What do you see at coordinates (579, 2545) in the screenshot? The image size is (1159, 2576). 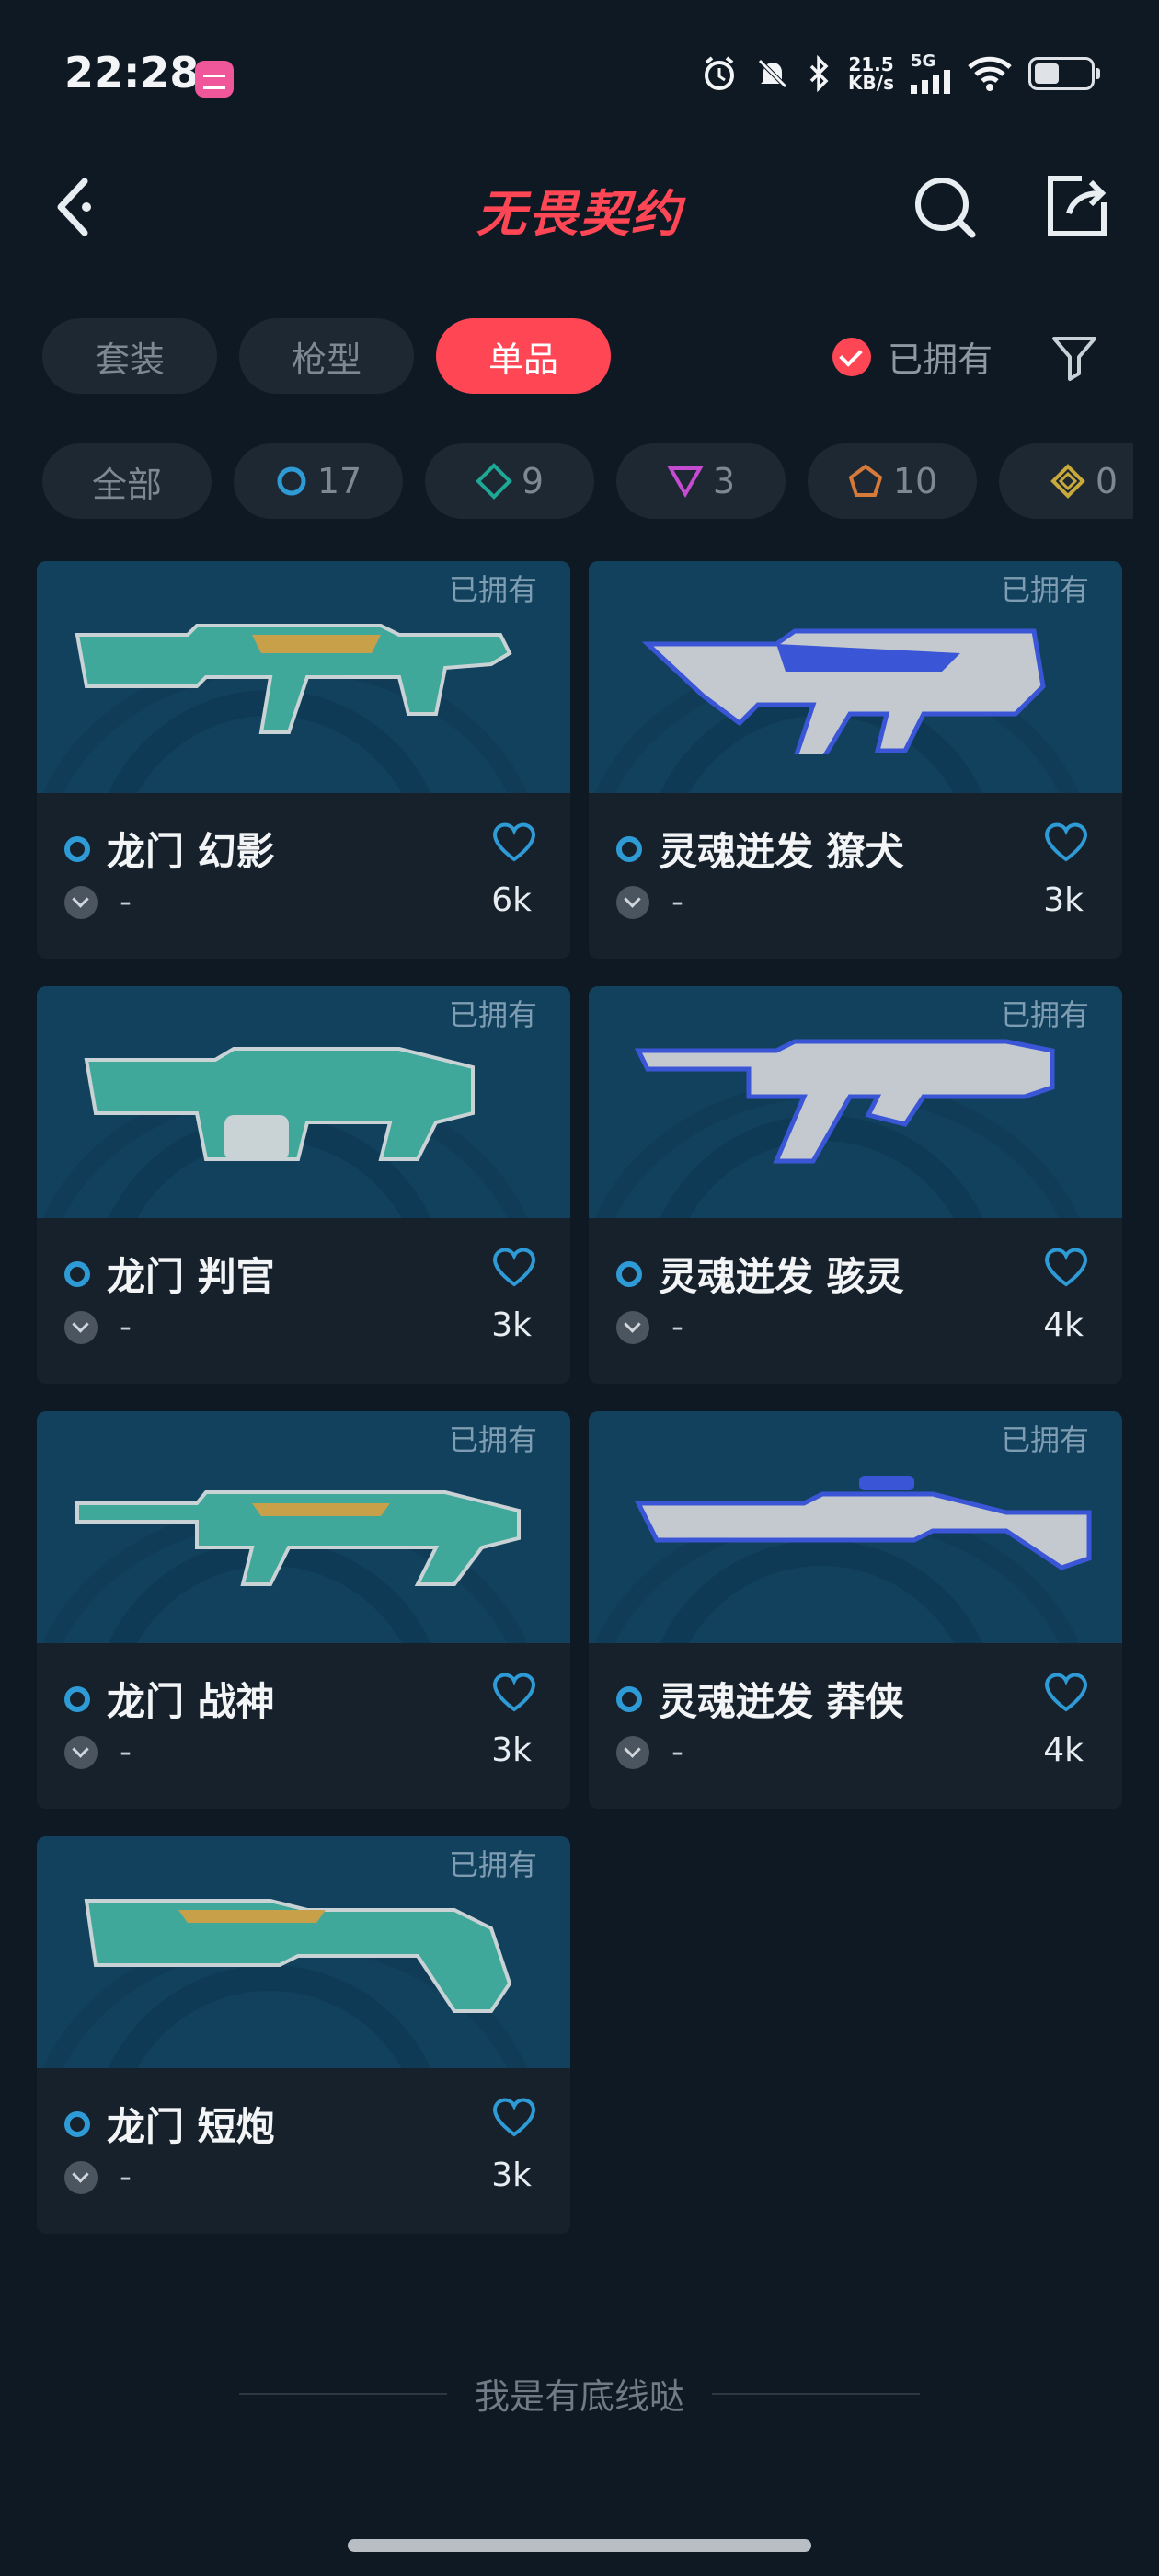 I see `home-indicator` at bounding box center [579, 2545].